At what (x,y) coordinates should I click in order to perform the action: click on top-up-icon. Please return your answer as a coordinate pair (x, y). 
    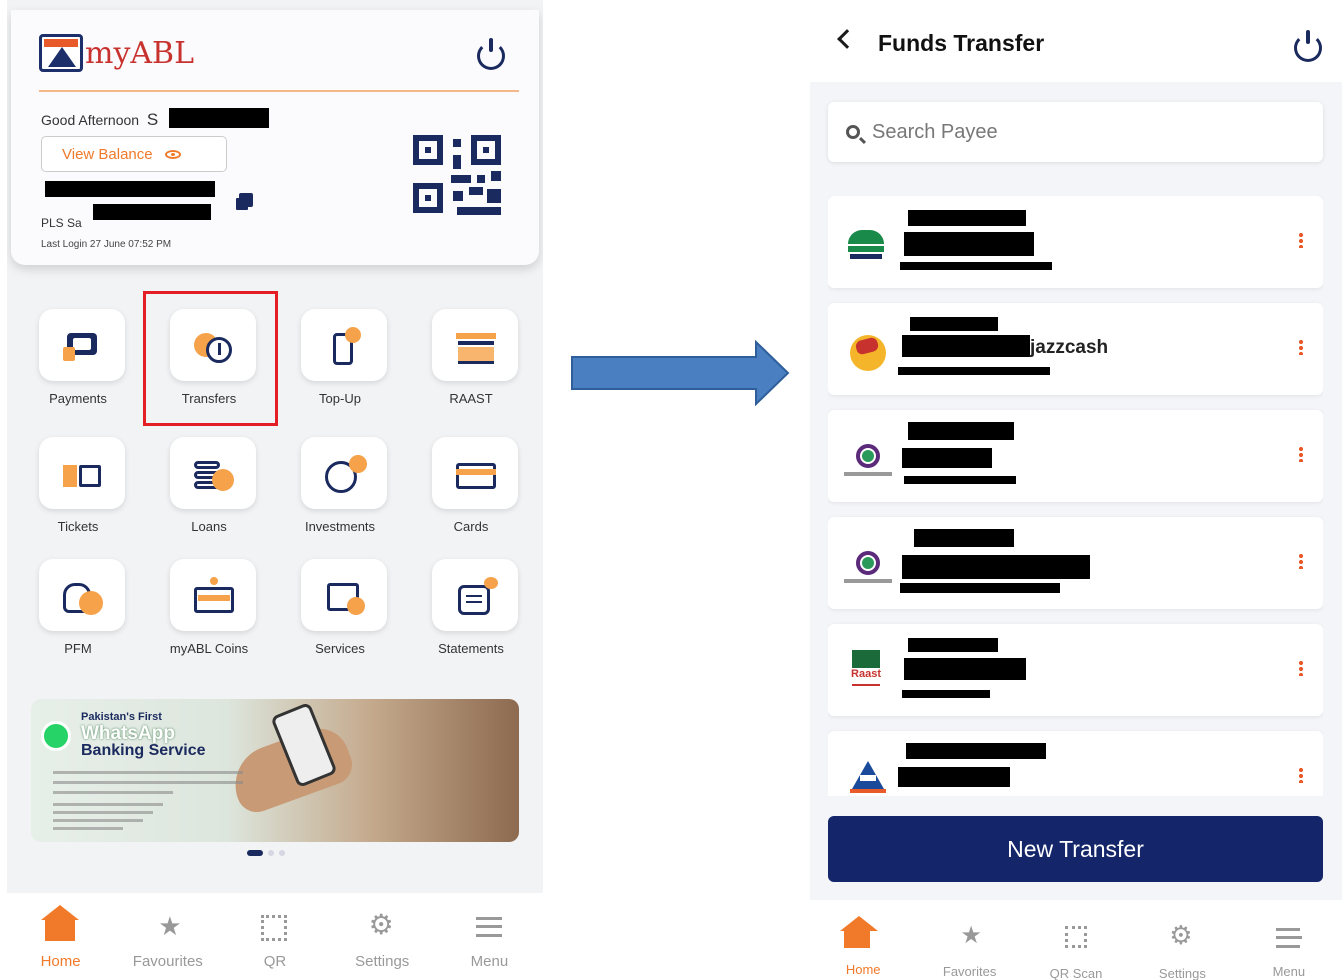
    Looking at the image, I should click on (344, 346).